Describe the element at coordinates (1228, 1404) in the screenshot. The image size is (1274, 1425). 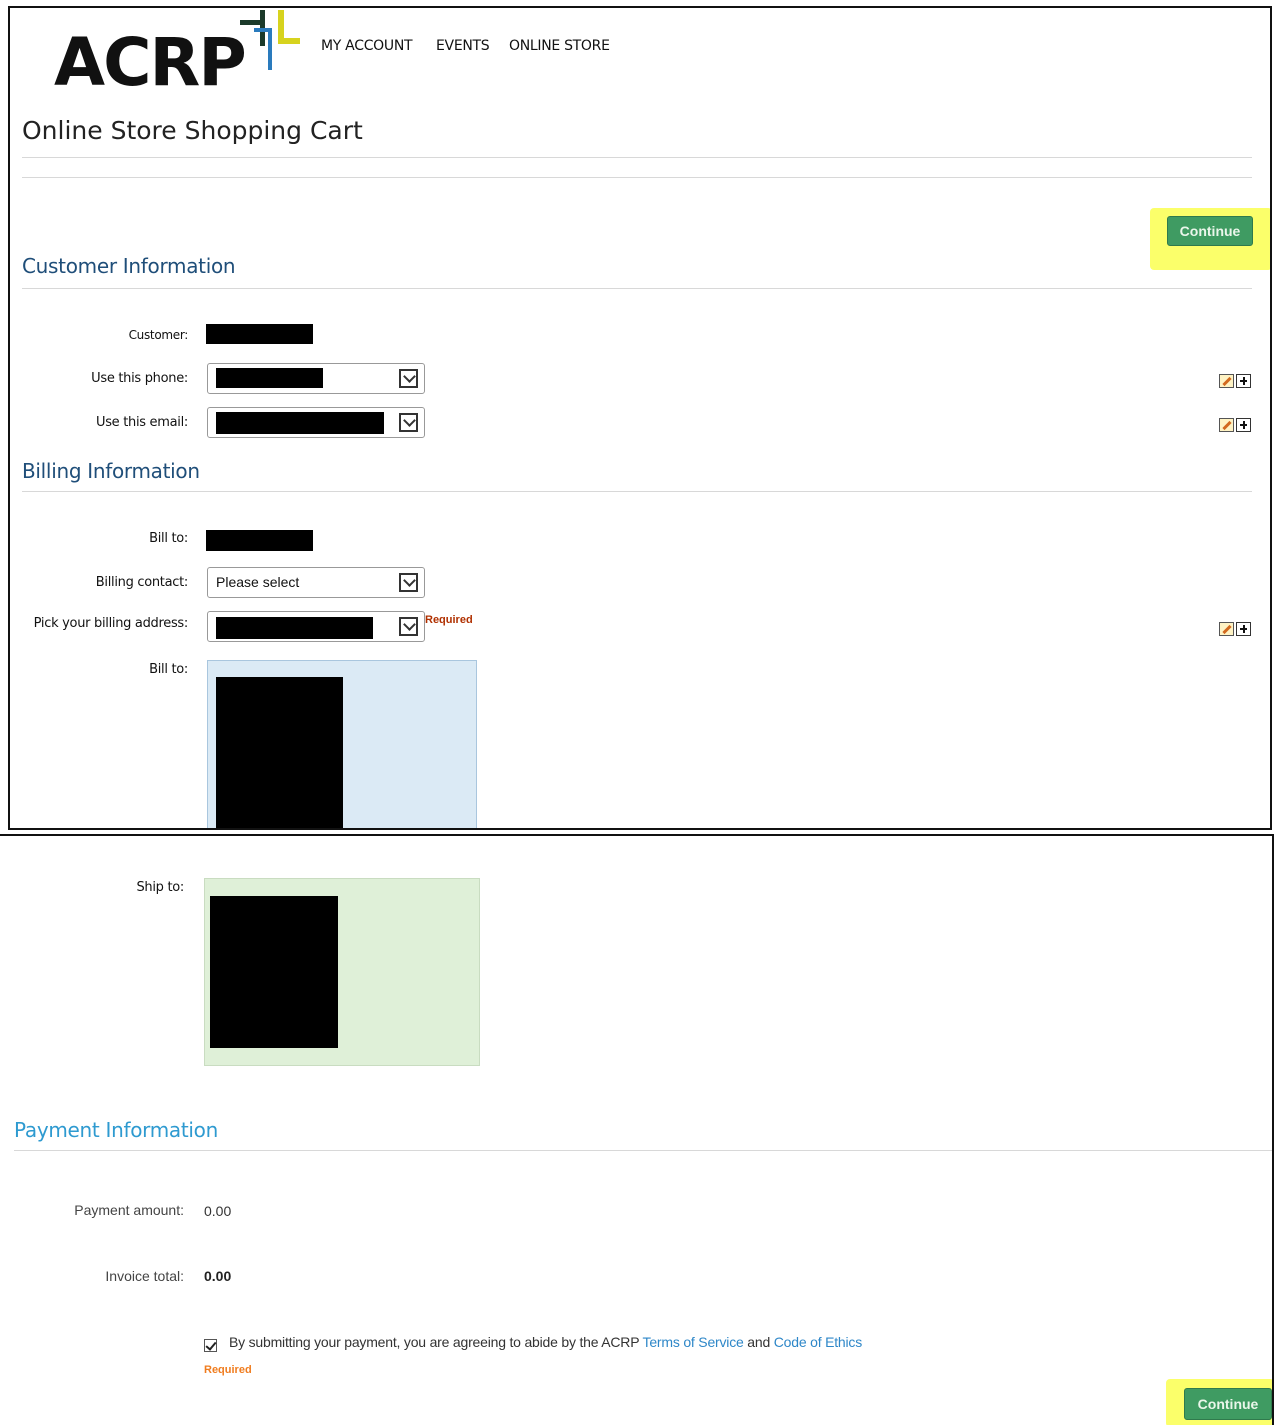
I see `continue-button-bottom: Continue` at that location.